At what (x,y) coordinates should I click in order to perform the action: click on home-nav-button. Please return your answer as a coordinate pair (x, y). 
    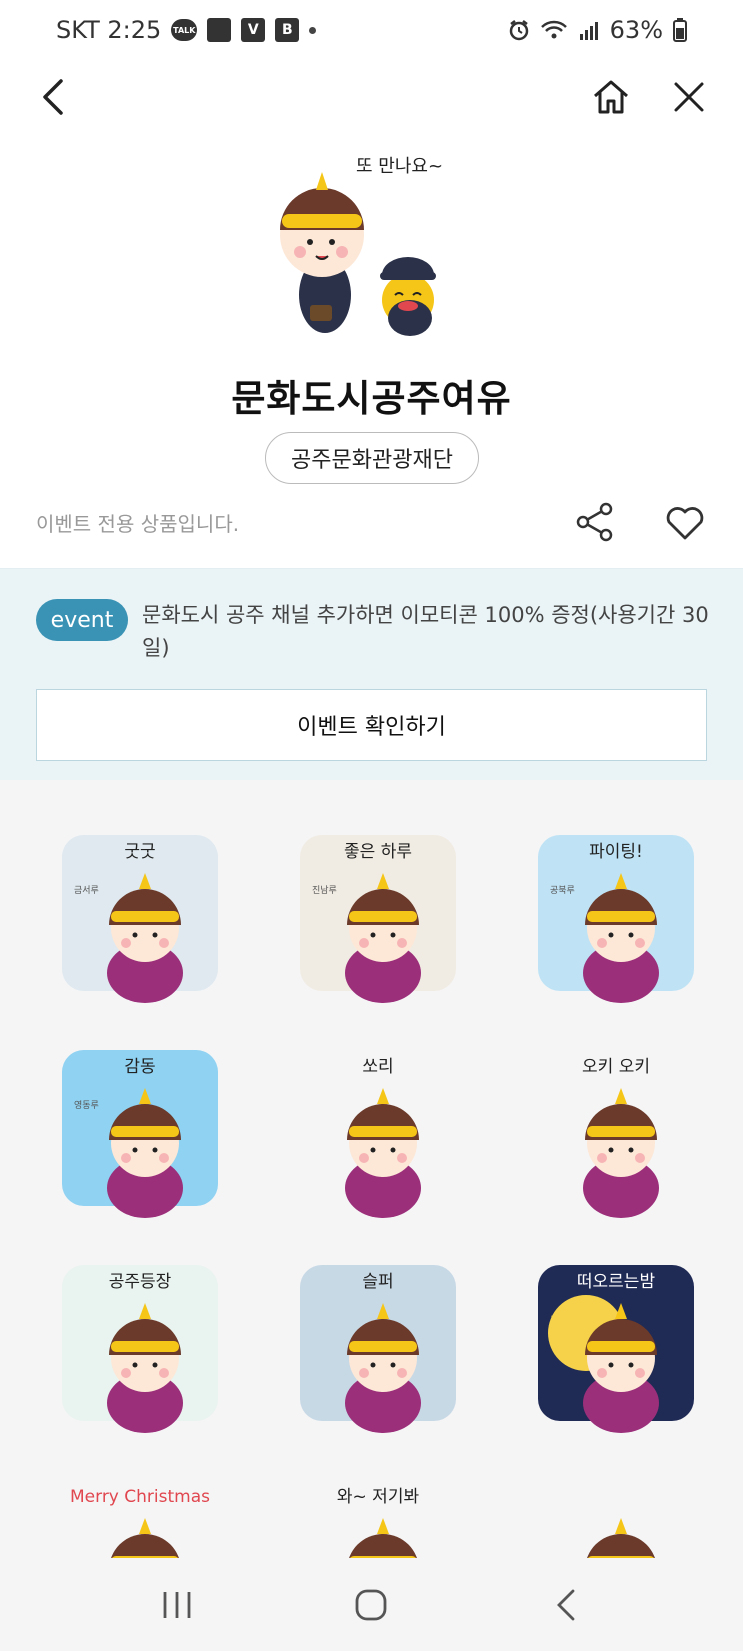
    Looking at the image, I should click on (371, 1605).